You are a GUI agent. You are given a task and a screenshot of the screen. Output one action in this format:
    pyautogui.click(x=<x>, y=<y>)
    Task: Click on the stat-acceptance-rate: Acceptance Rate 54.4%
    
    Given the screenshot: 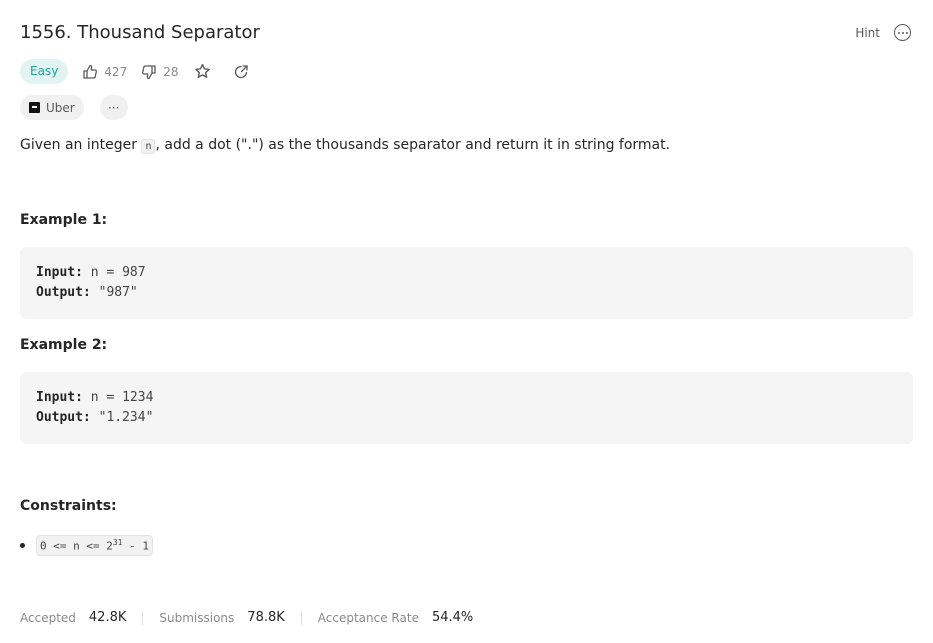 What is the action you would take?
    pyautogui.click(x=395, y=617)
    